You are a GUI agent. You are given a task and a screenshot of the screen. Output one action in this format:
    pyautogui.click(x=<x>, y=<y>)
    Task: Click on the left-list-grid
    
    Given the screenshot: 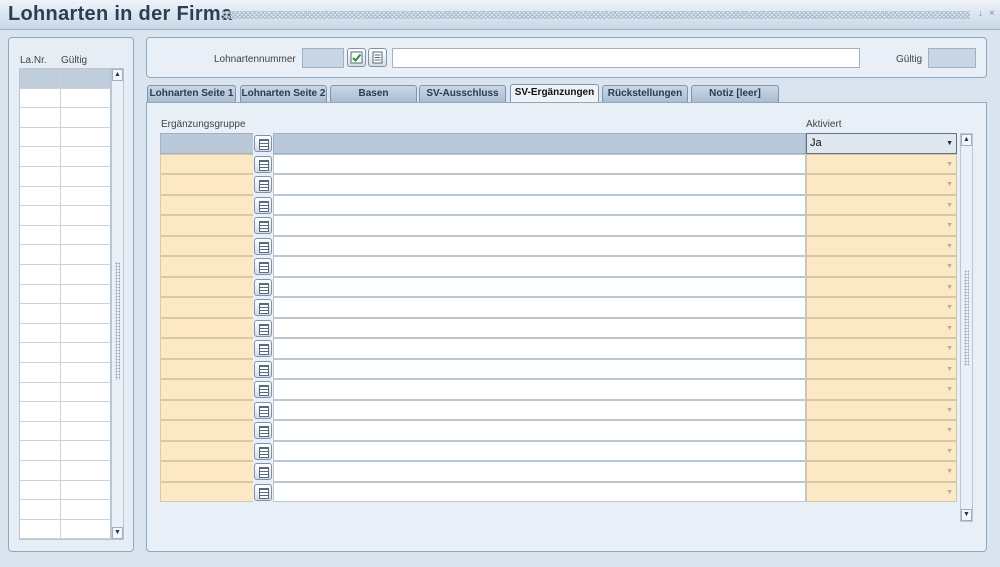 What is the action you would take?
    pyautogui.click(x=65, y=304)
    